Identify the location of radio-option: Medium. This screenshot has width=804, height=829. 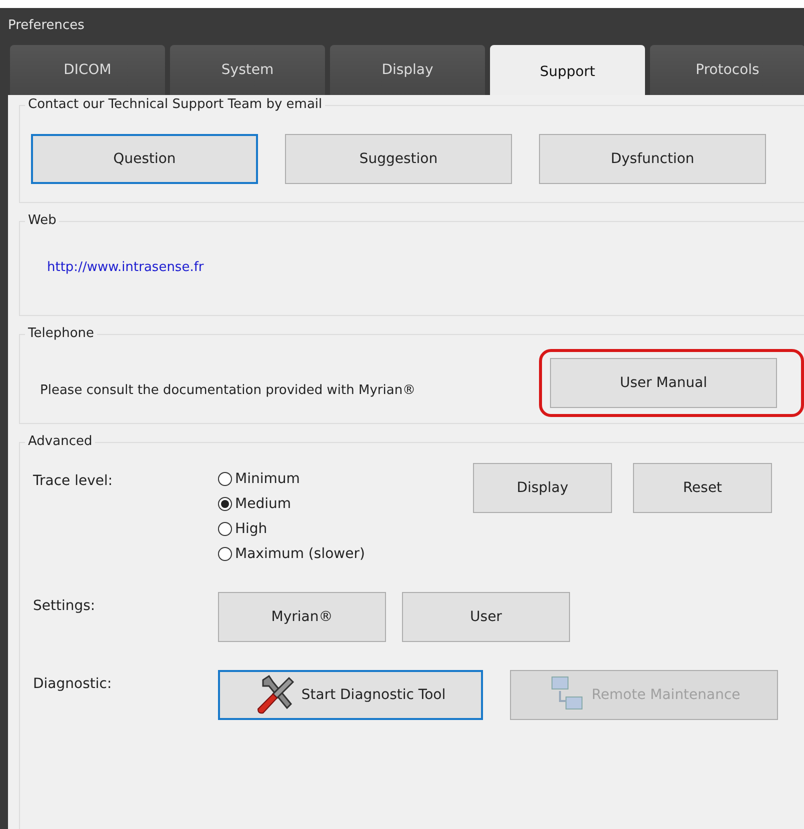
(345, 504).